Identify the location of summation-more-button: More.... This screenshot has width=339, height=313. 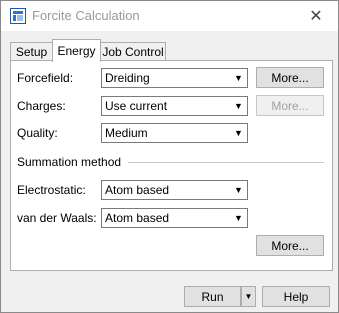
(290, 245).